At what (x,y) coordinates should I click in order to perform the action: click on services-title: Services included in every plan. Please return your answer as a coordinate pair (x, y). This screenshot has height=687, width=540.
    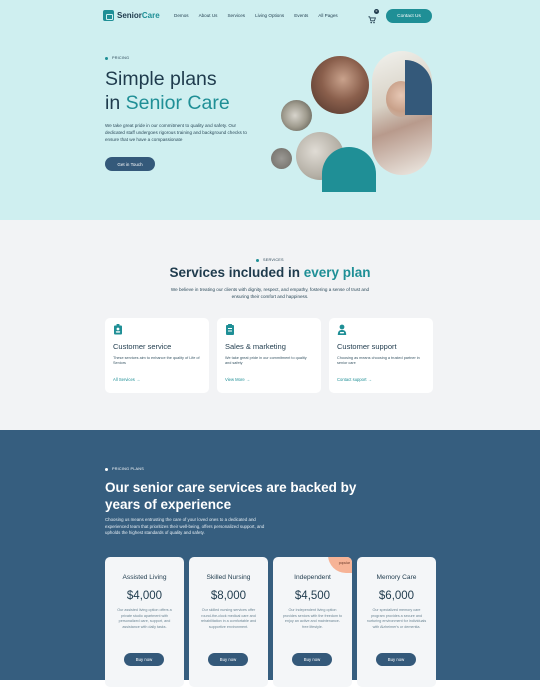
    Looking at the image, I should click on (270, 272).